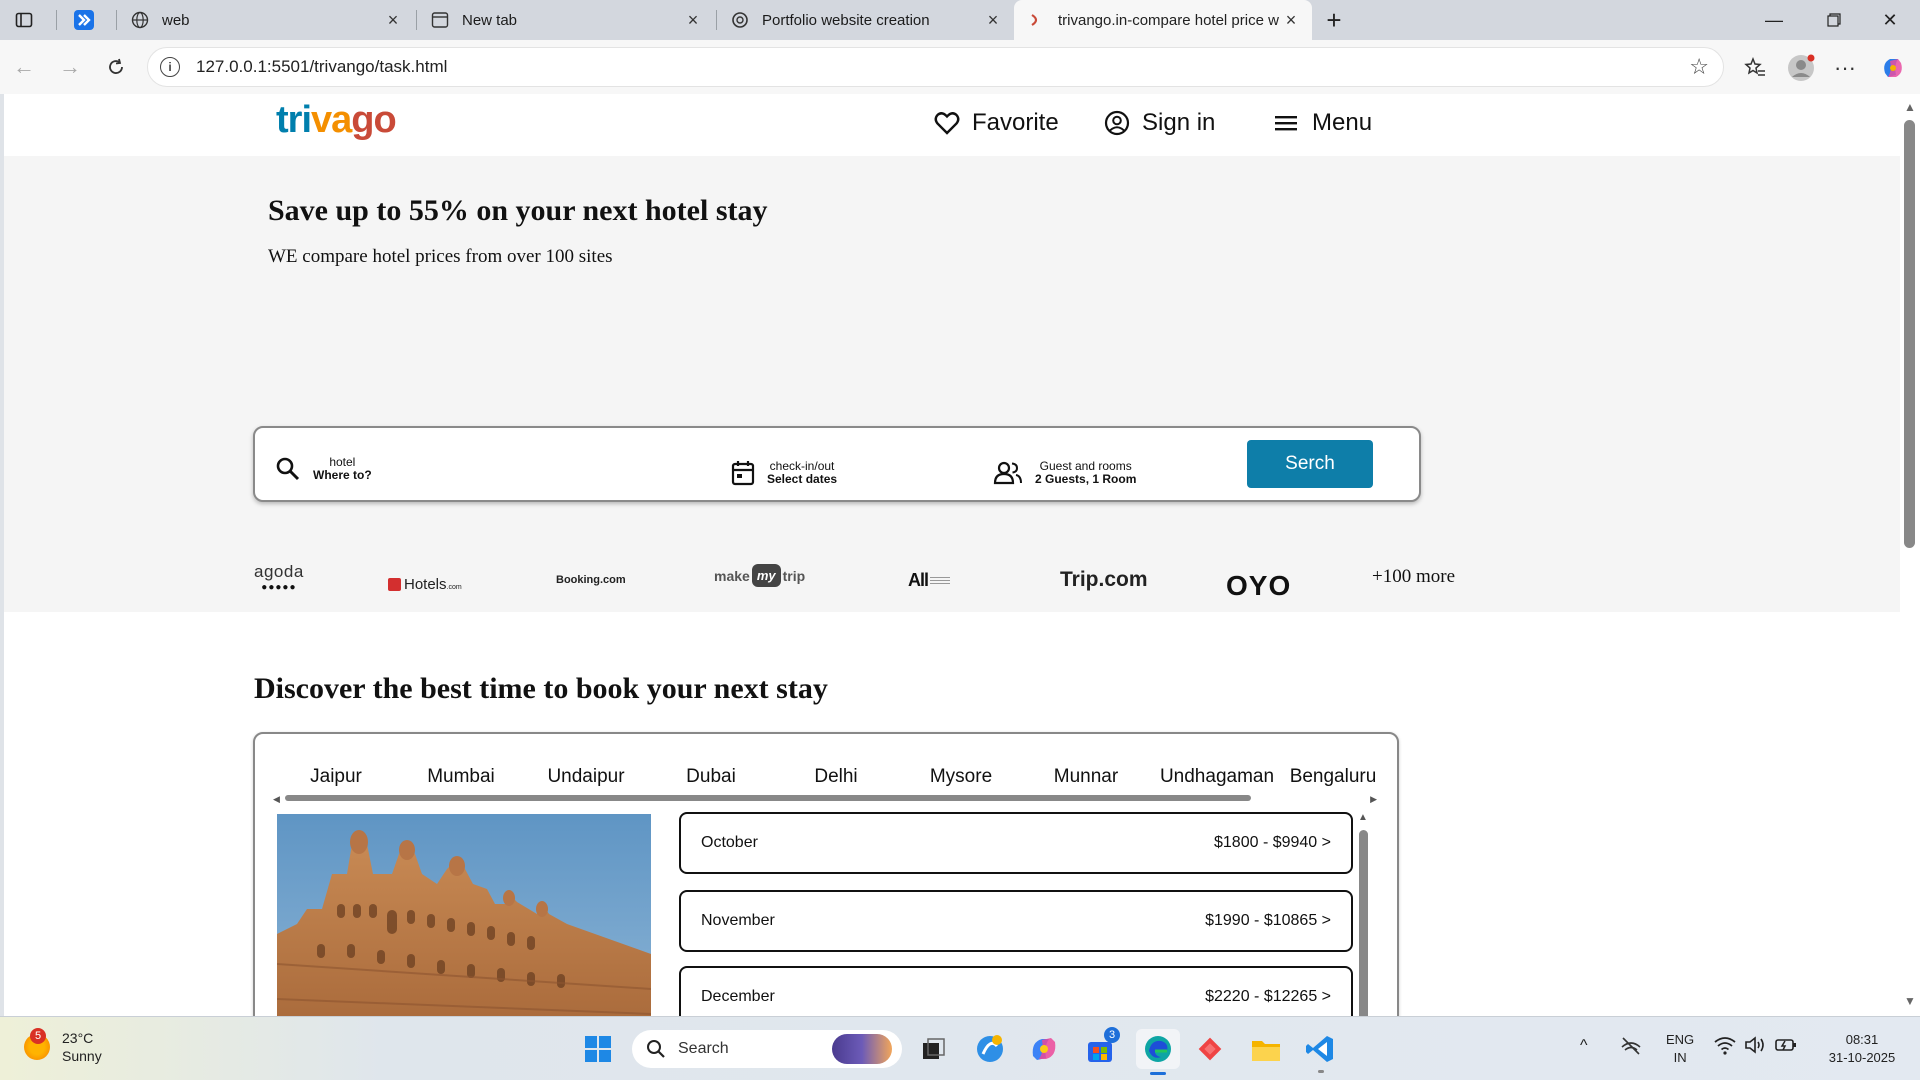 Image resolution: width=1920 pixels, height=1080 pixels. What do you see at coordinates (1413, 577) in the screenshot?
I see `more-partners-link: +100 more` at bounding box center [1413, 577].